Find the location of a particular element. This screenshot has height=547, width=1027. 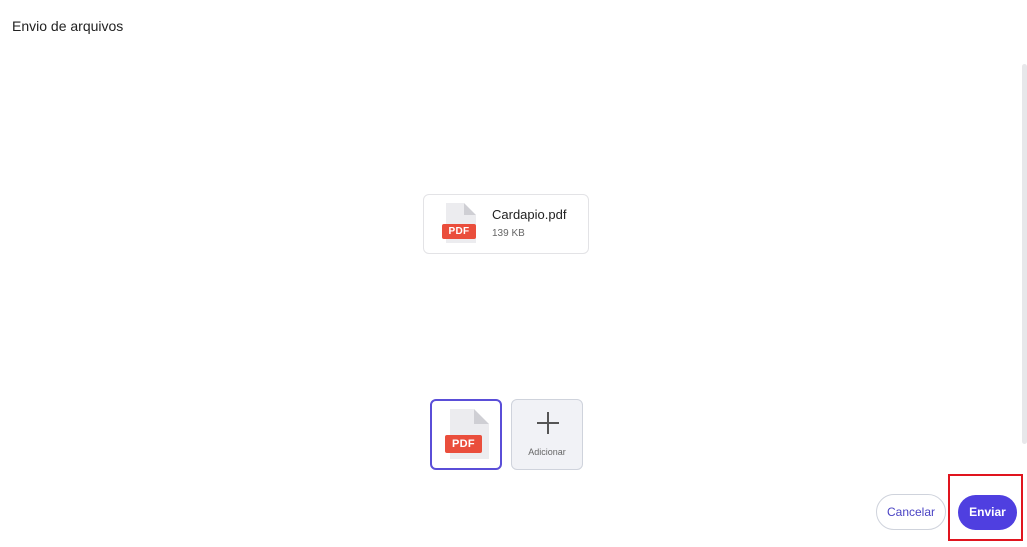

add-file-label: Adicionar is located at coordinates (547, 452).